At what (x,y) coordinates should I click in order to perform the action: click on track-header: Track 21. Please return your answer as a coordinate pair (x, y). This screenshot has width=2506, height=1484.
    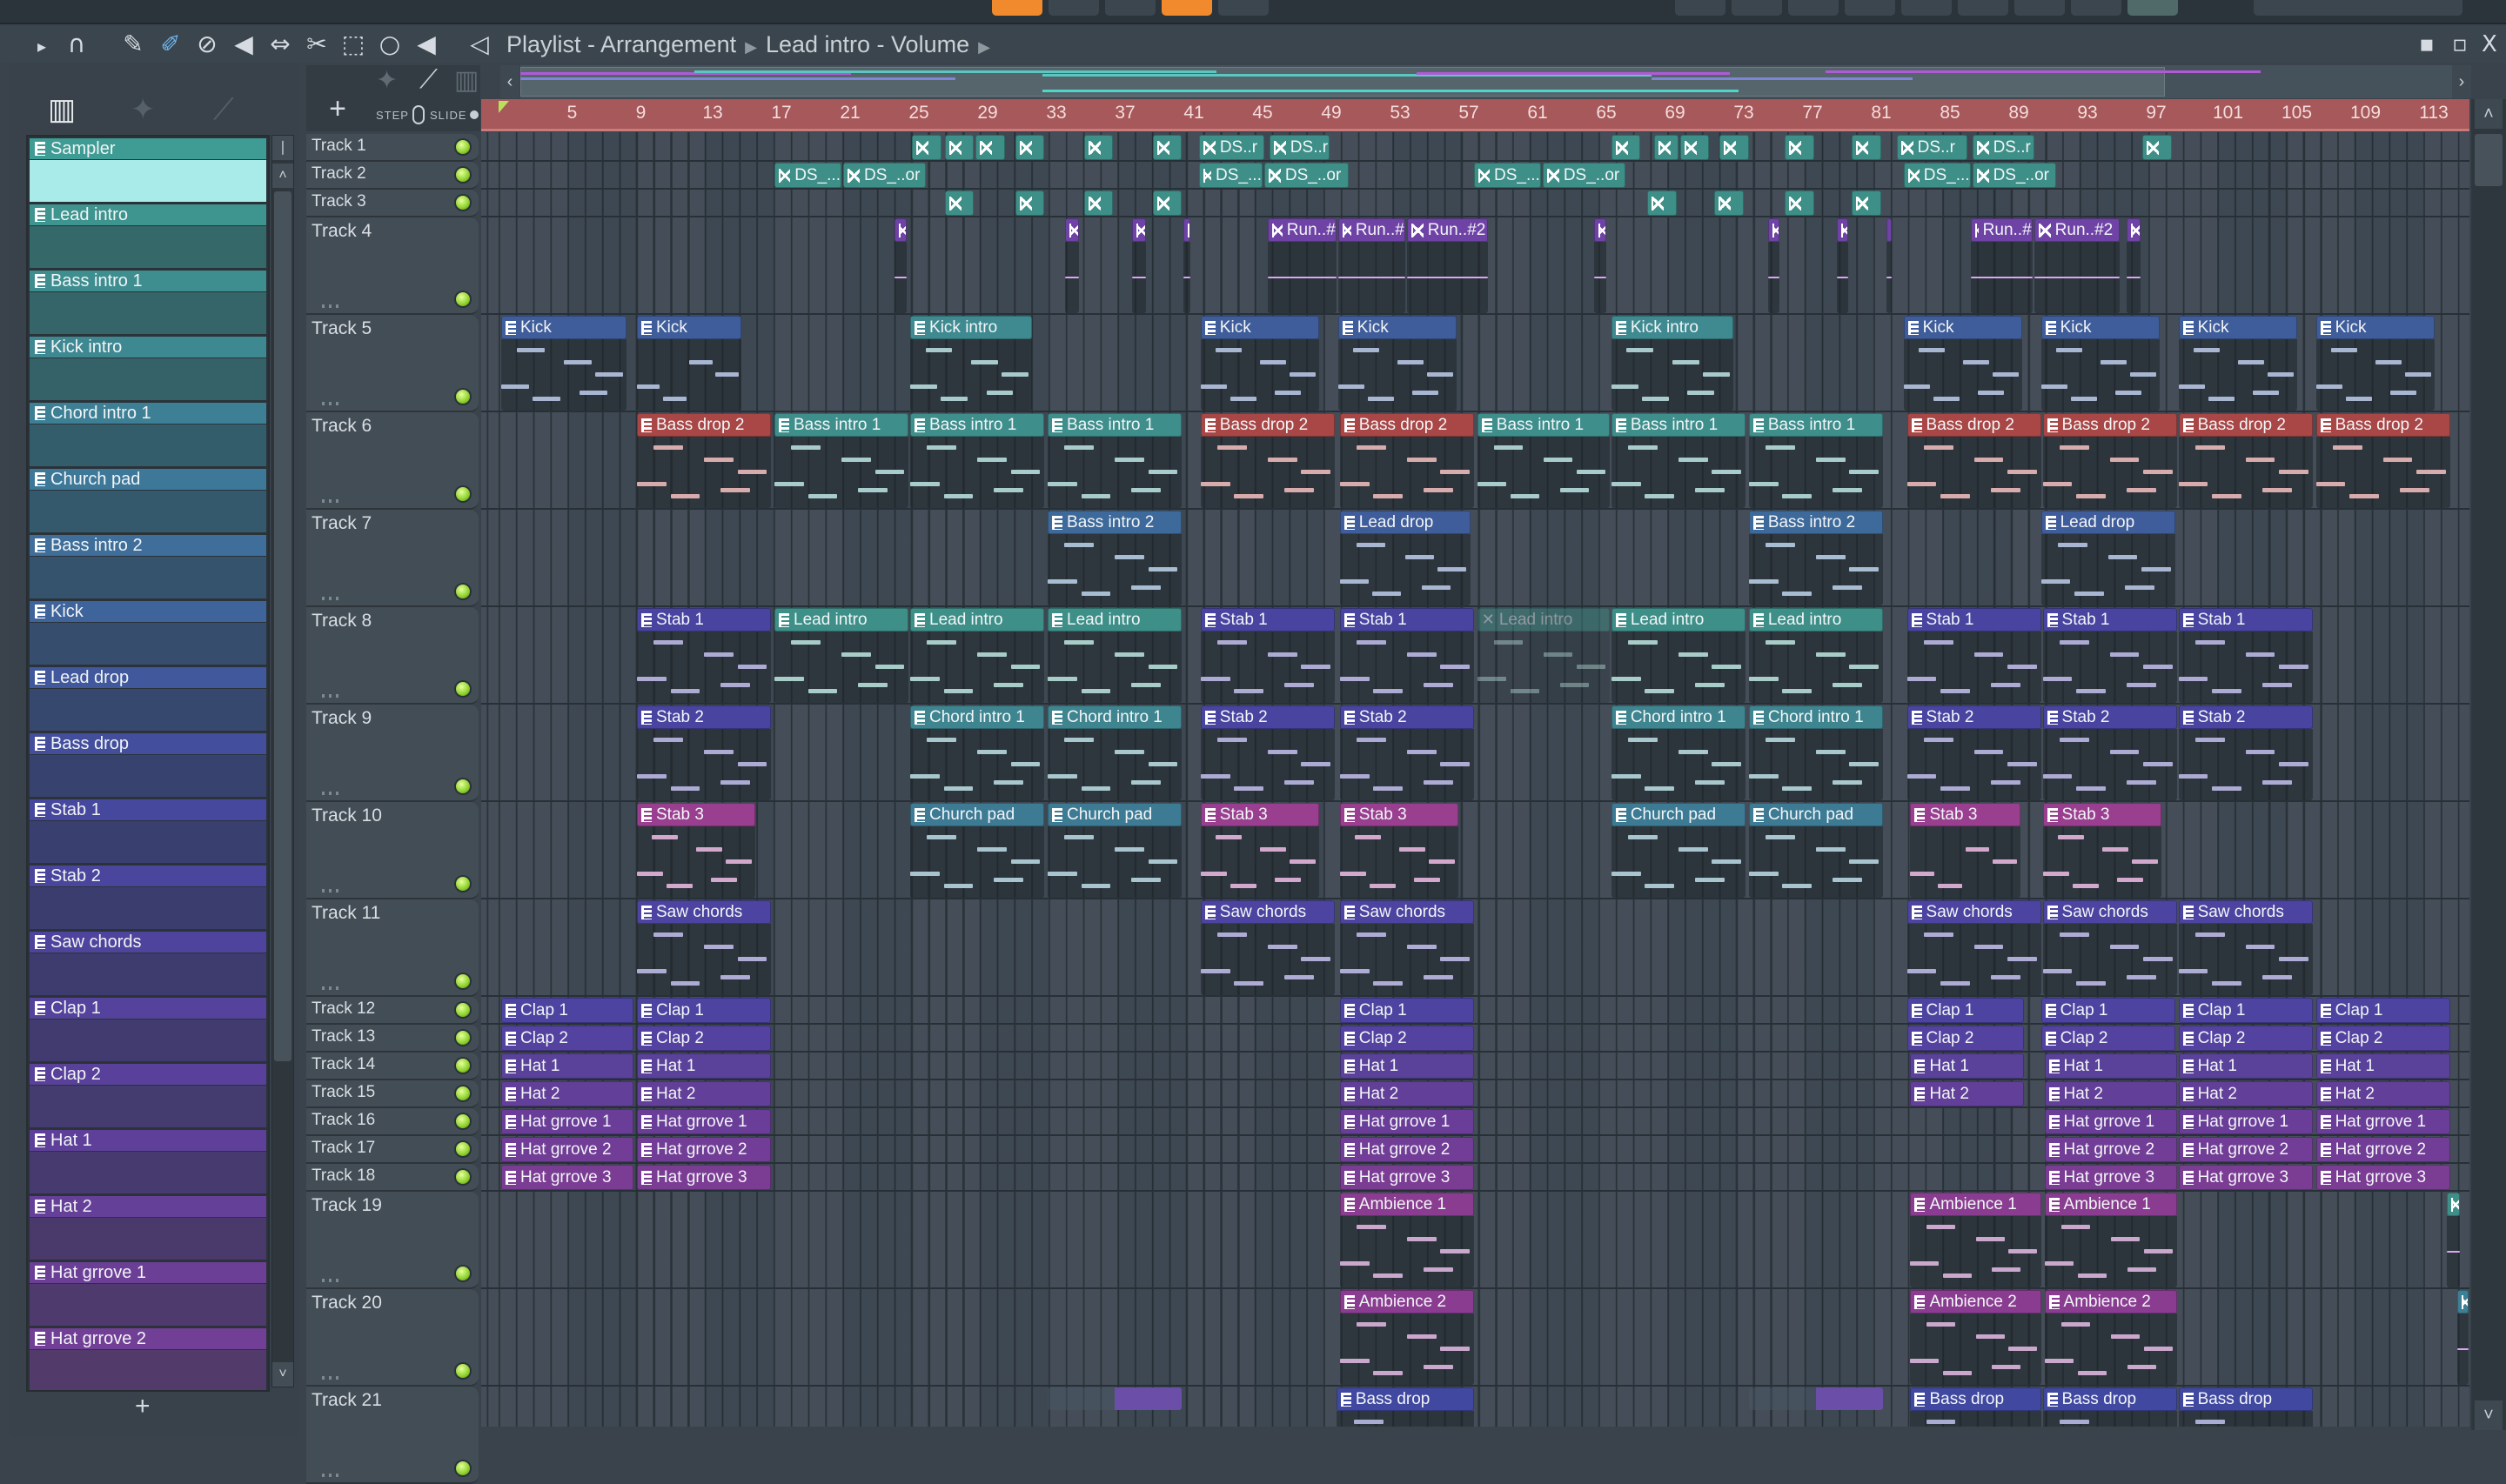
    Looking at the image, I should click on (392, 1435).